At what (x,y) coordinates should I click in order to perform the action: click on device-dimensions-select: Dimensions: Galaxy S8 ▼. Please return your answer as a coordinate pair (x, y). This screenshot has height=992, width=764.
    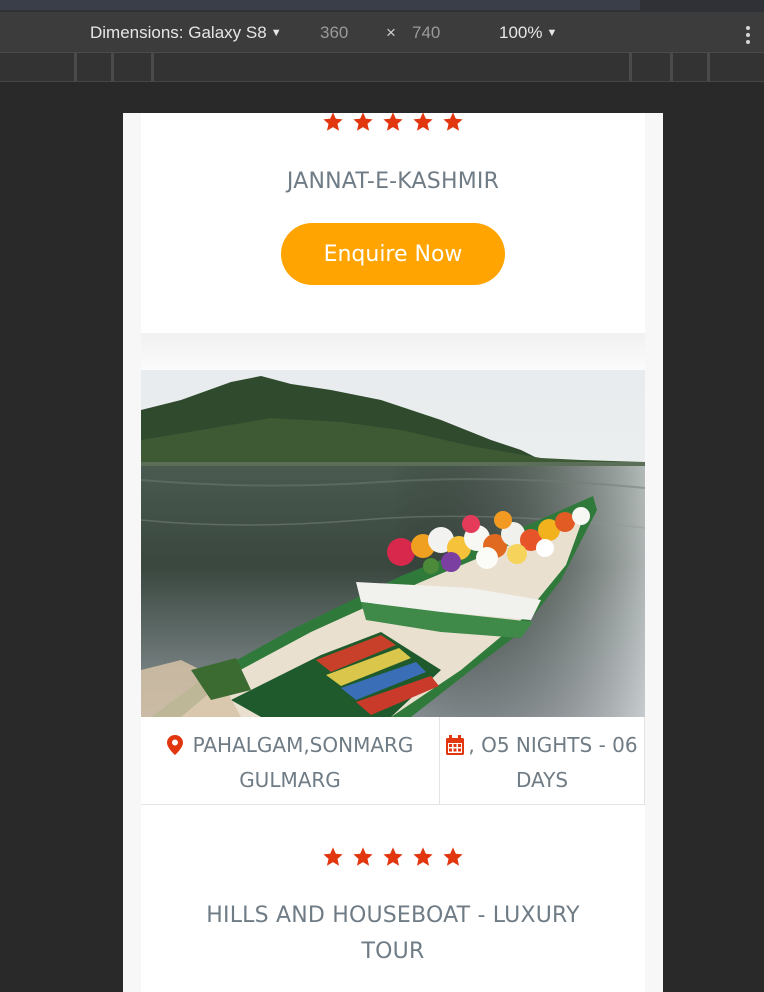
    Looking at the image, I should click on (186, 33).